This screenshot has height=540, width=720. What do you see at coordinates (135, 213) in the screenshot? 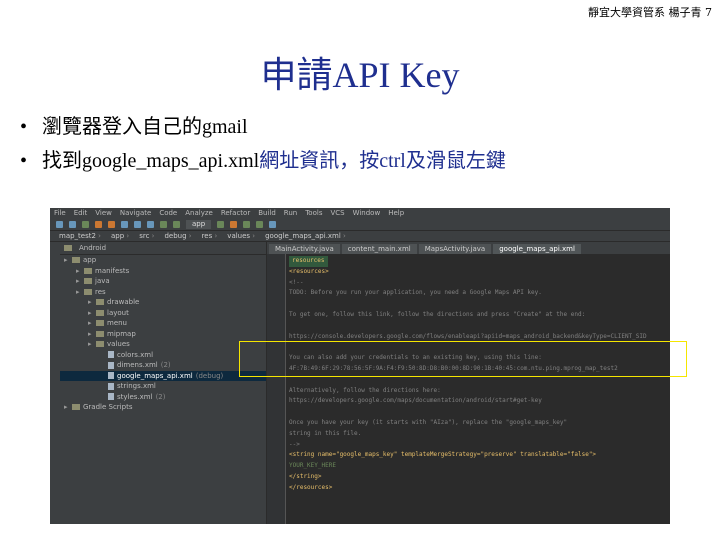
I see `menu-item-navigate: Navigate` at bounding box center [135, 213].